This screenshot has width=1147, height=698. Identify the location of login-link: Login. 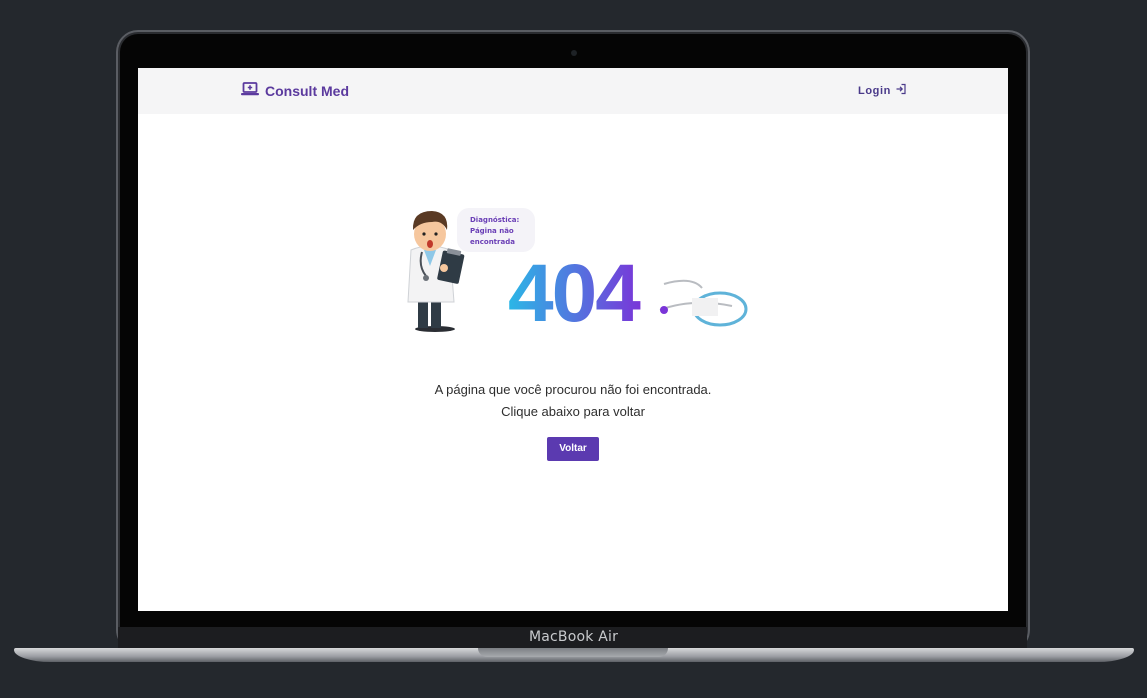
(882, 90).